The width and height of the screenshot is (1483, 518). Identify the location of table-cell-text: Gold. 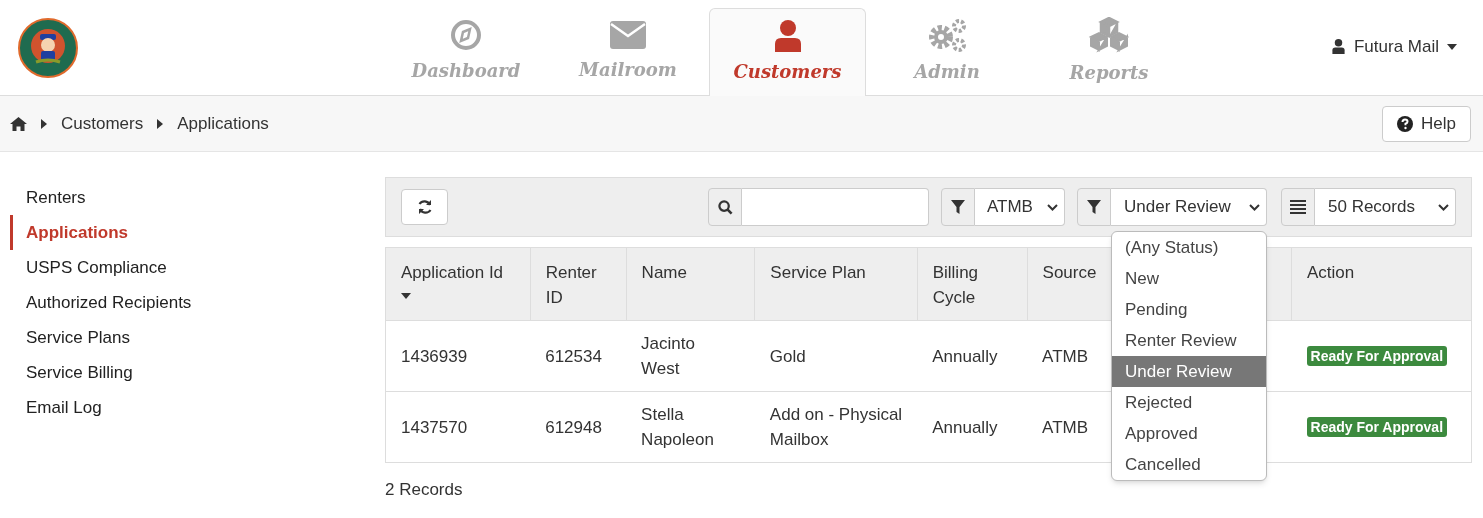
(788, 356).